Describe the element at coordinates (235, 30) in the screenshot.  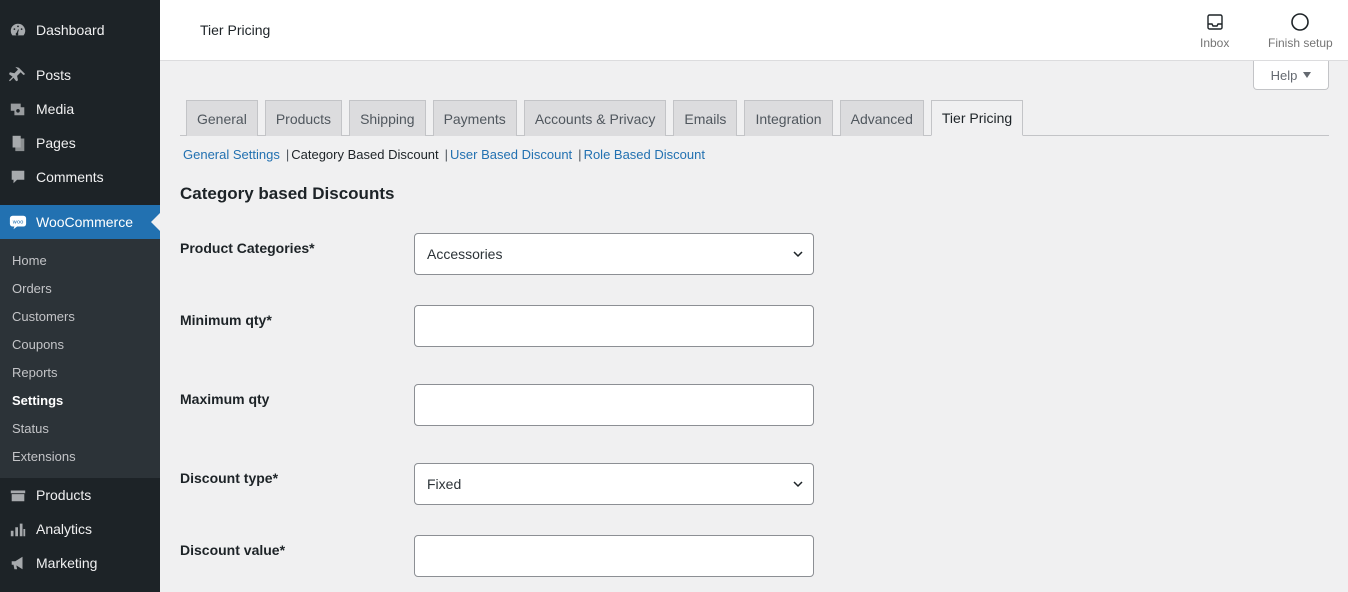
I see `page-title: Tier Pricing` at that location.